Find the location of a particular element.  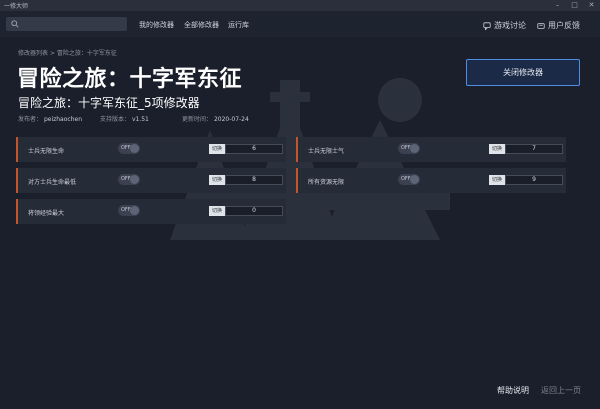

window-titlebar: 一修大师 – □ ✕ is located at coordinates (300, 5).